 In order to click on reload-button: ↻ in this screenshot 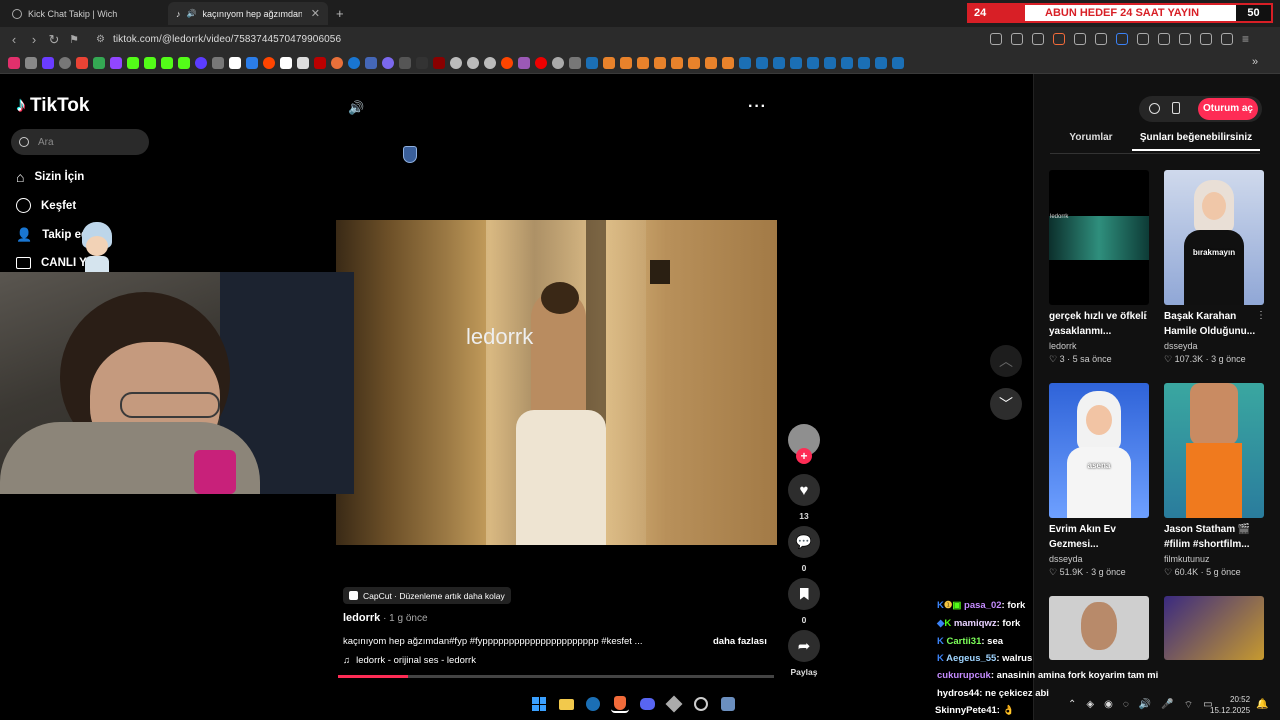, I will do `click(54, 40)`.